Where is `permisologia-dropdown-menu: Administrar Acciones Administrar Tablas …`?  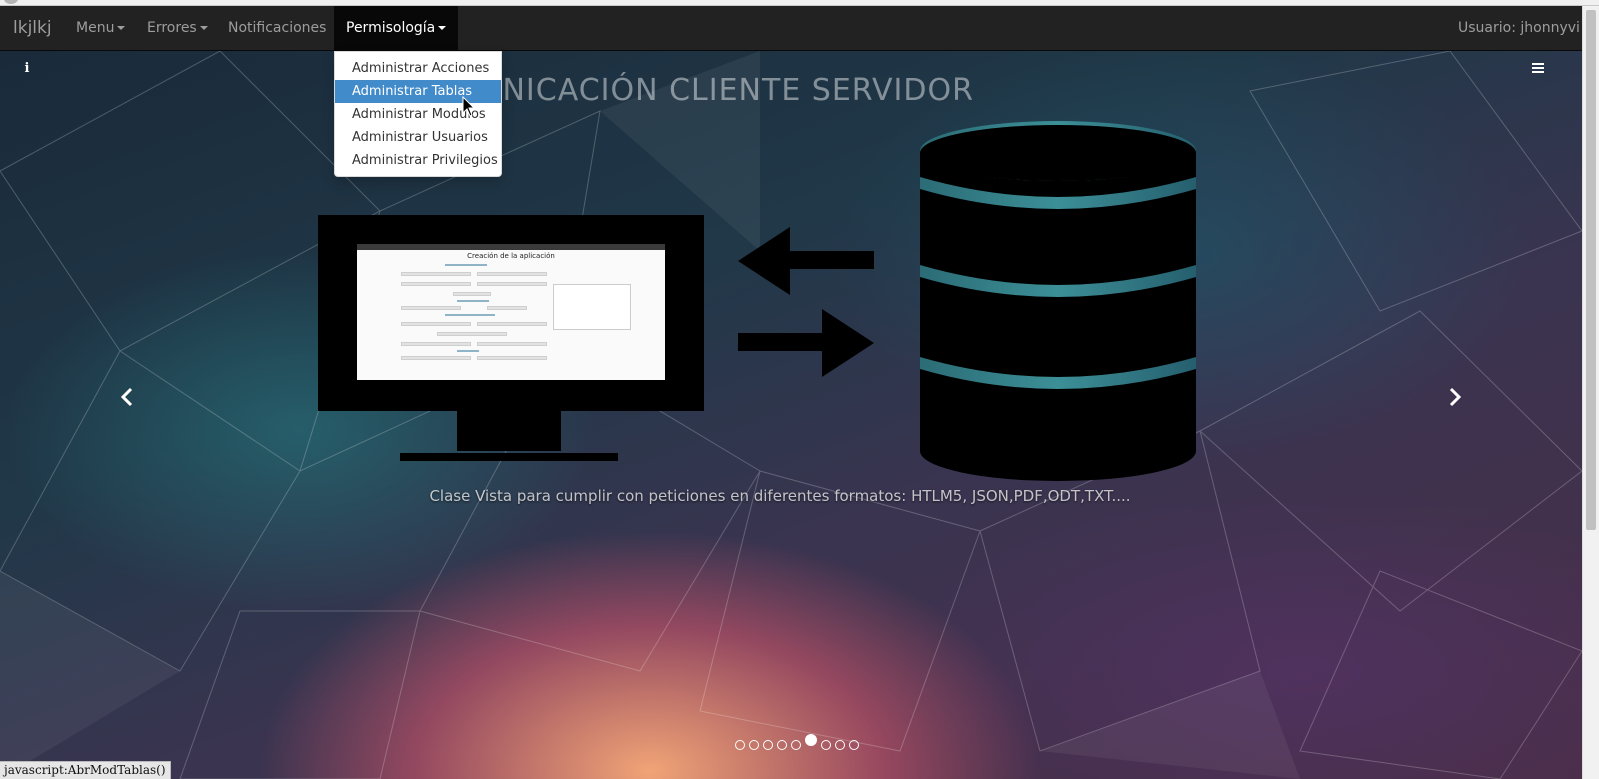 permisologia-dropdown-menu: Administrar Acciones Administrar Tablas … is located at coordinates (418, 114).